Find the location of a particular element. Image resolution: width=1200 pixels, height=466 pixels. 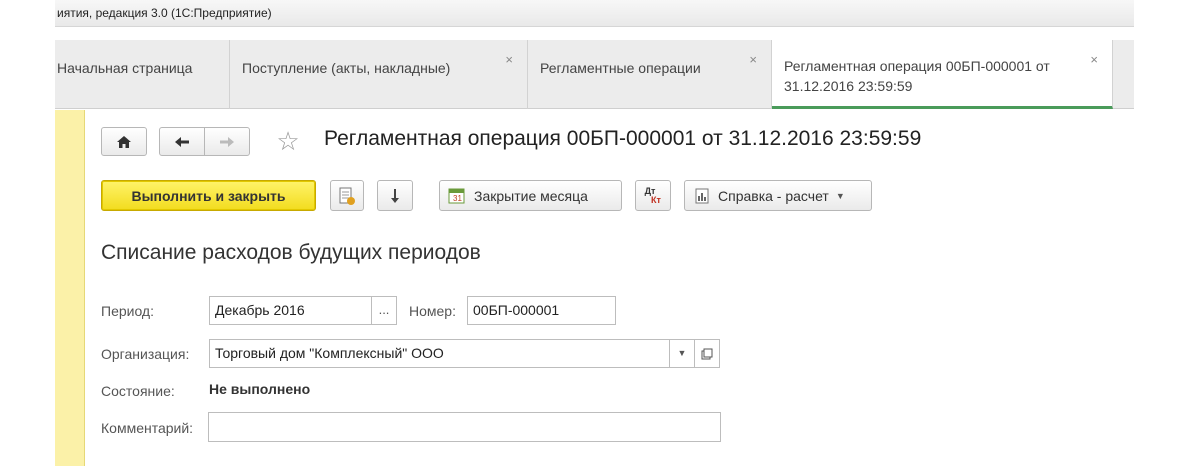

svg-text: 31 is located at coordinates (457, 198).